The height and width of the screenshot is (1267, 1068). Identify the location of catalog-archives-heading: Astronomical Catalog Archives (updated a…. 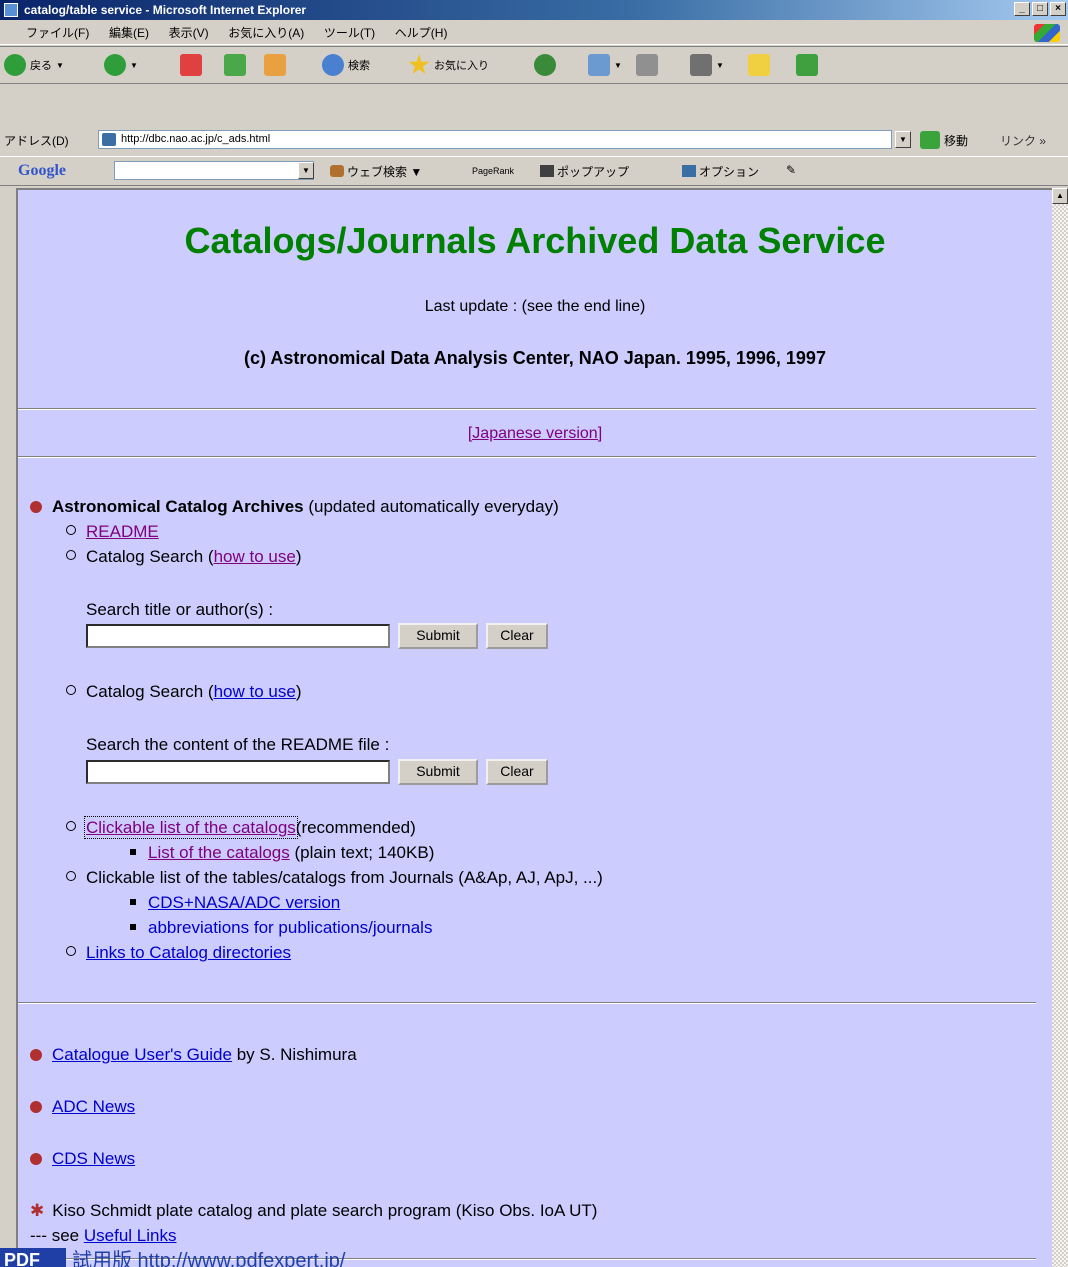
(294, 507).